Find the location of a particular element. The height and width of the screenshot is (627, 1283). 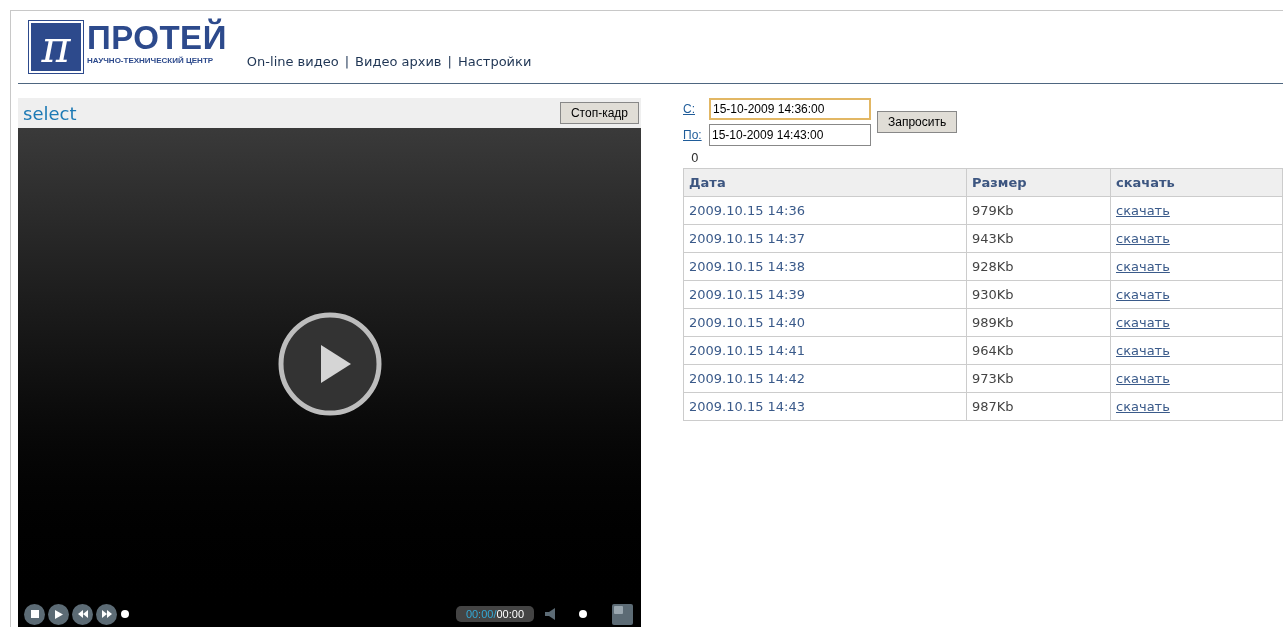

date-field: 15-10-2009 14:36:00 is located at coordinates (790, 109).